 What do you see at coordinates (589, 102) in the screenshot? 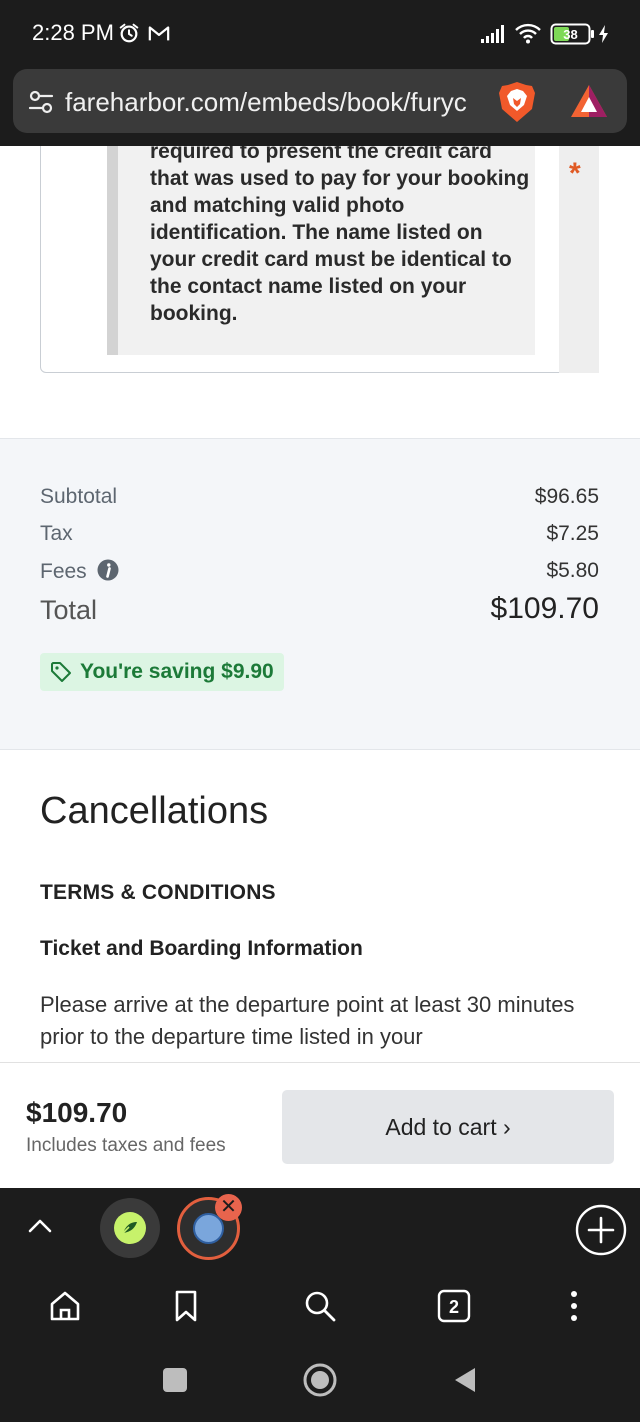
I see `brave-rewards-icon` at bounding box center [589, 102].